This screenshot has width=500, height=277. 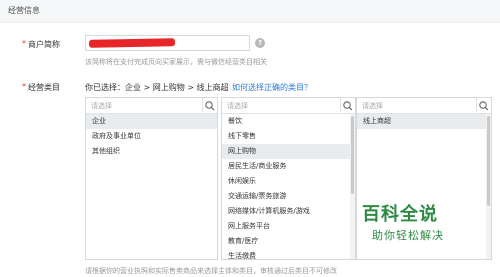 I want to click on merchant-name-hint: 该简称将在支付完成页向买家展示，需与微信经营类目相关, so click(x=176, y=62).